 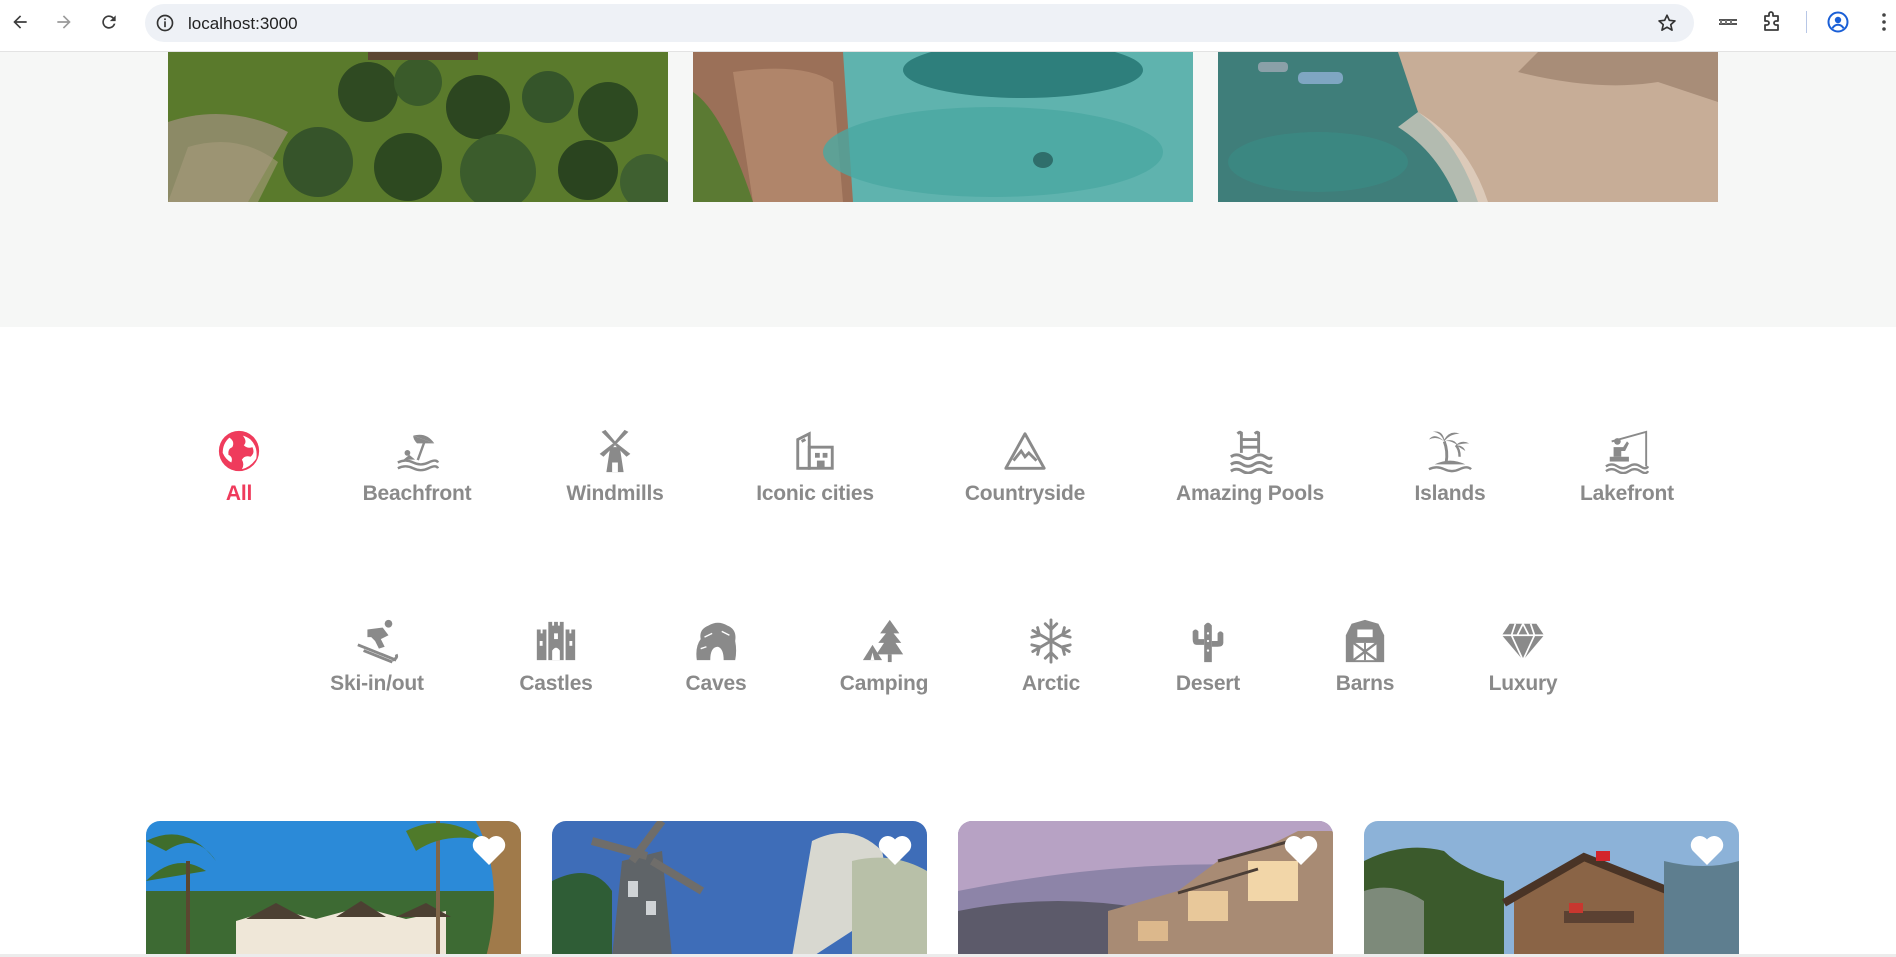 What do you see at coordinates (1051, 683) in the screenshot?
I see `category-label: Arctic` at bounding box center [1051, 683].